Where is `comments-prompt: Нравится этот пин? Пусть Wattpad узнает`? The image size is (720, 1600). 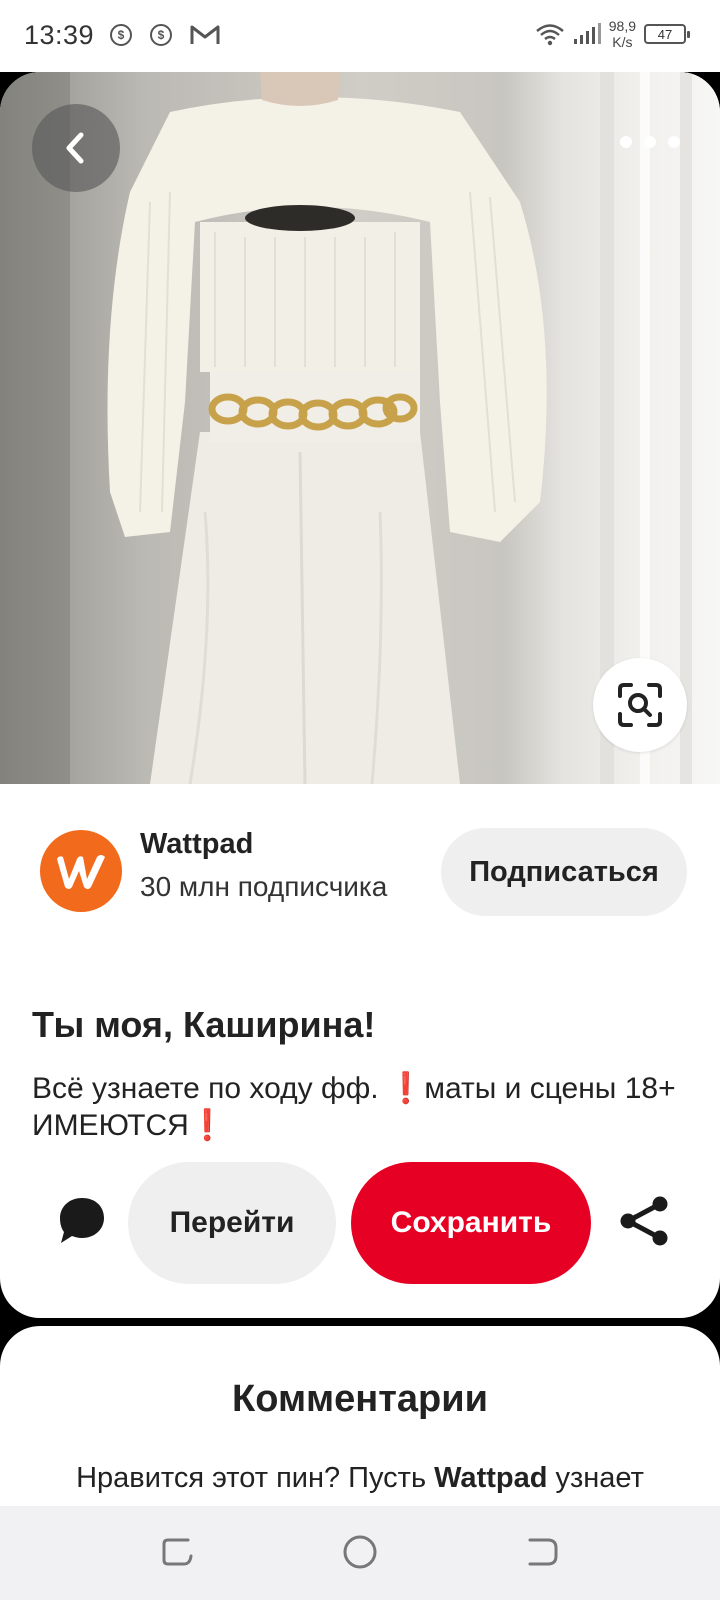
comments-prompt: Нравится этот пин? Пусть Wattpad узнает is located at coordinates (360, 1478).